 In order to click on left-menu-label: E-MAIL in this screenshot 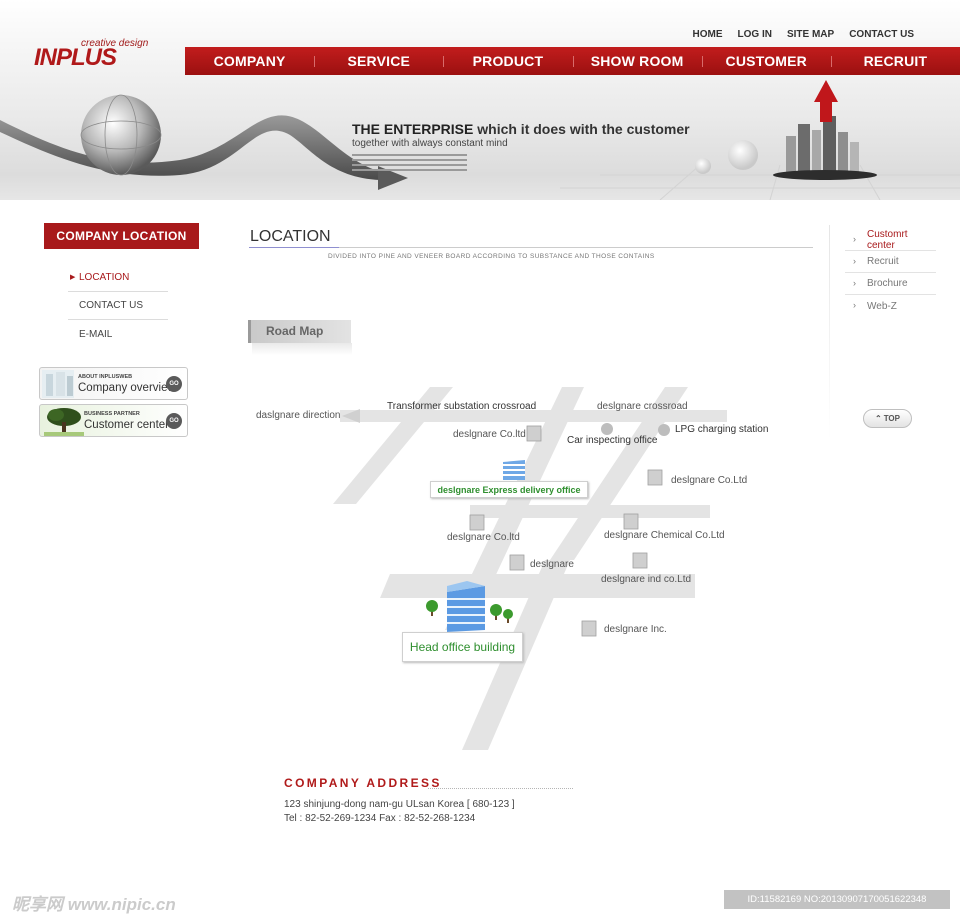, I will do `click(96, 334)`.